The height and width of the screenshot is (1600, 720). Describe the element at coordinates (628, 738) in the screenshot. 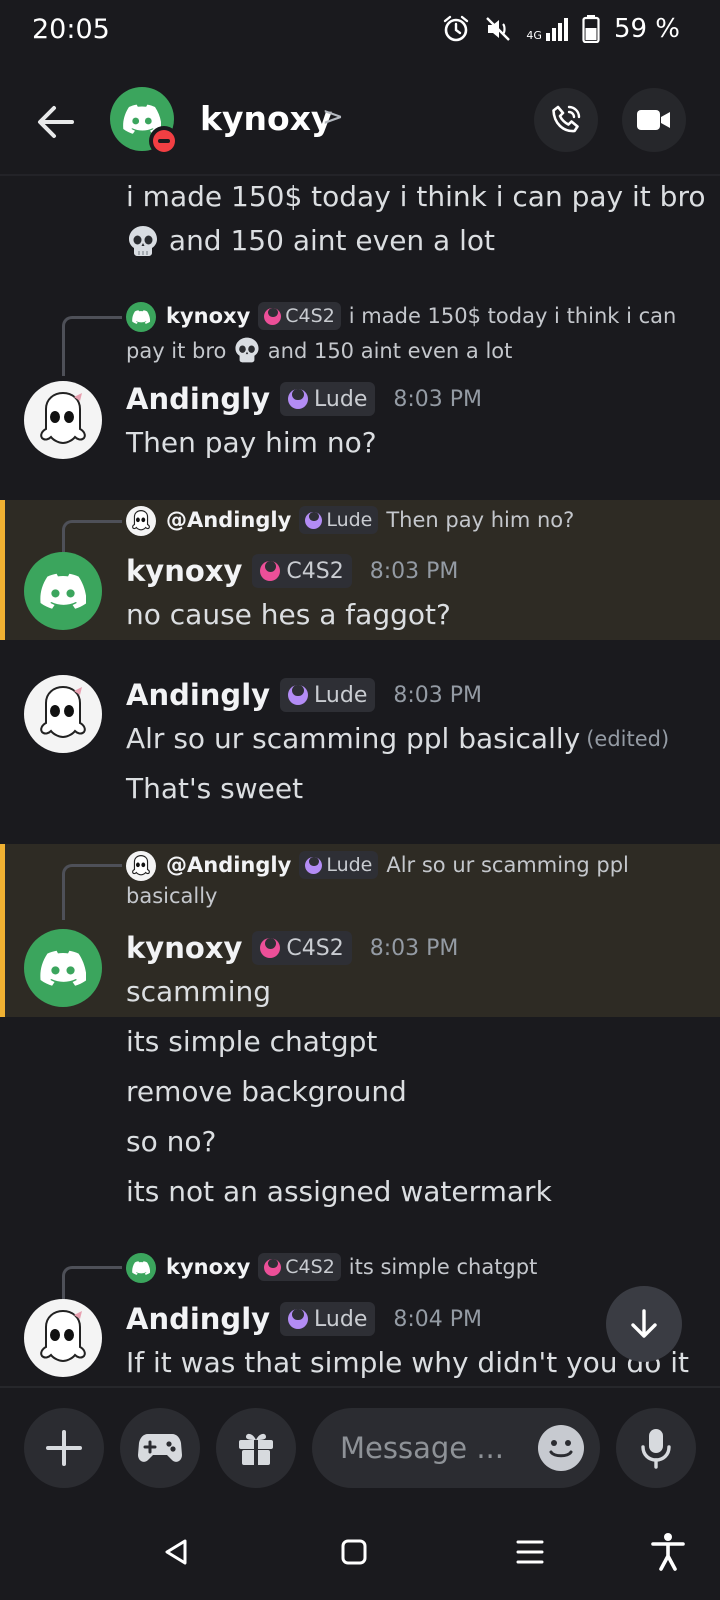

I see `edited-label: (edited)` at that location.